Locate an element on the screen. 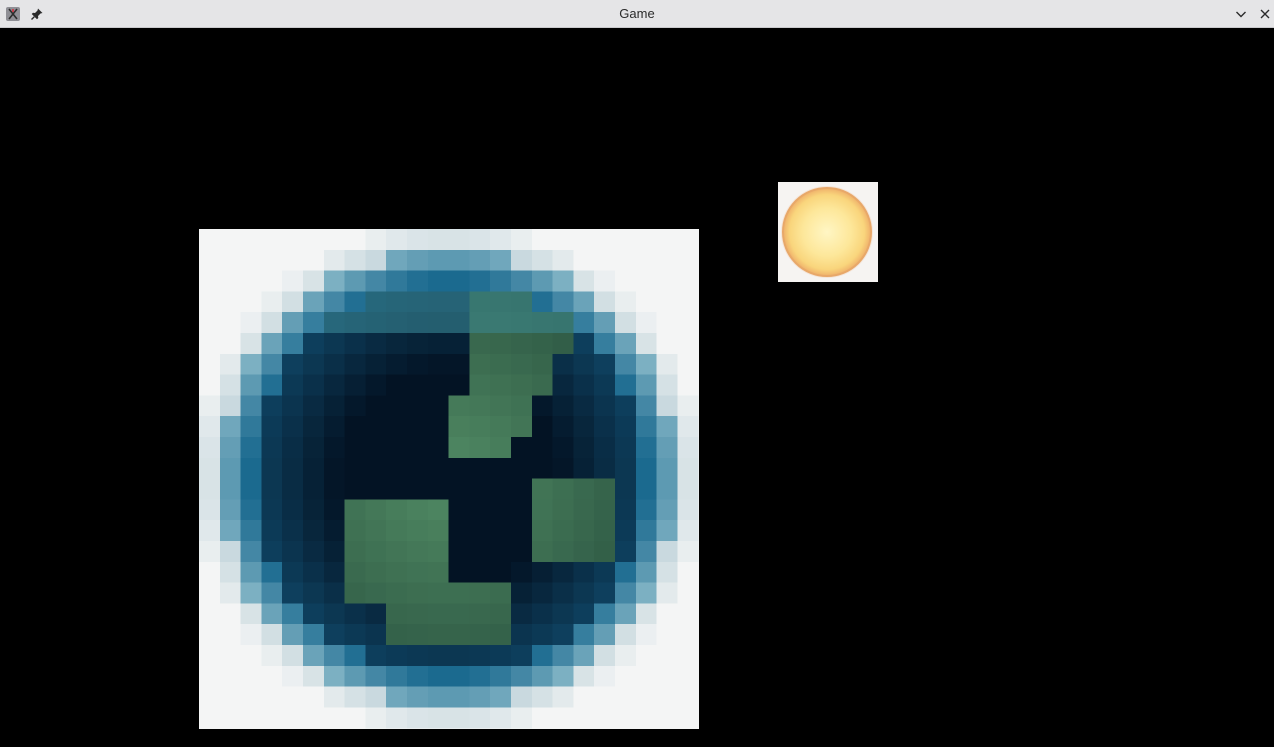  window-titlebar: Game is located at coordinates (637, 14).